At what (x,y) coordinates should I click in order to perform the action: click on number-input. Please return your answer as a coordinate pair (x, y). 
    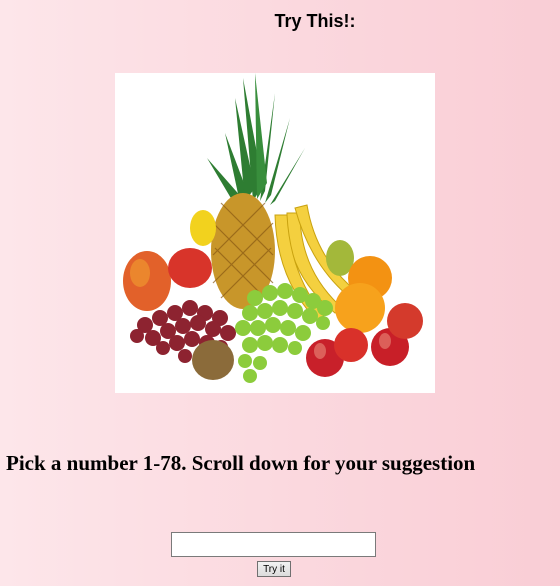
    Looking at the image, I should click on (273, 544).